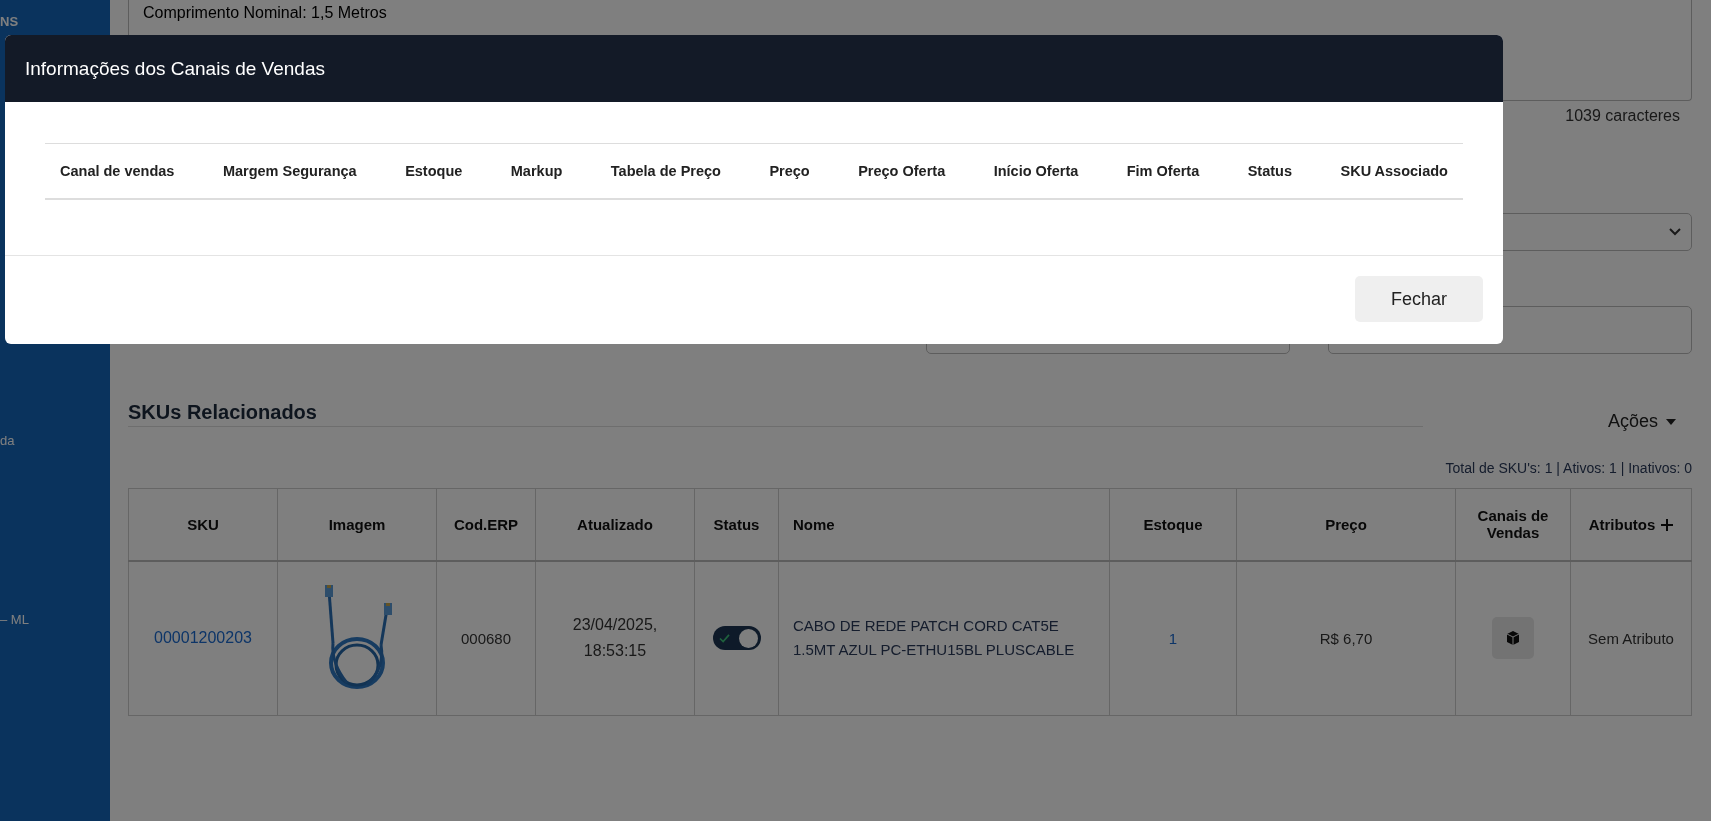  I want to click on column-header: Nome, so click(814, 524).